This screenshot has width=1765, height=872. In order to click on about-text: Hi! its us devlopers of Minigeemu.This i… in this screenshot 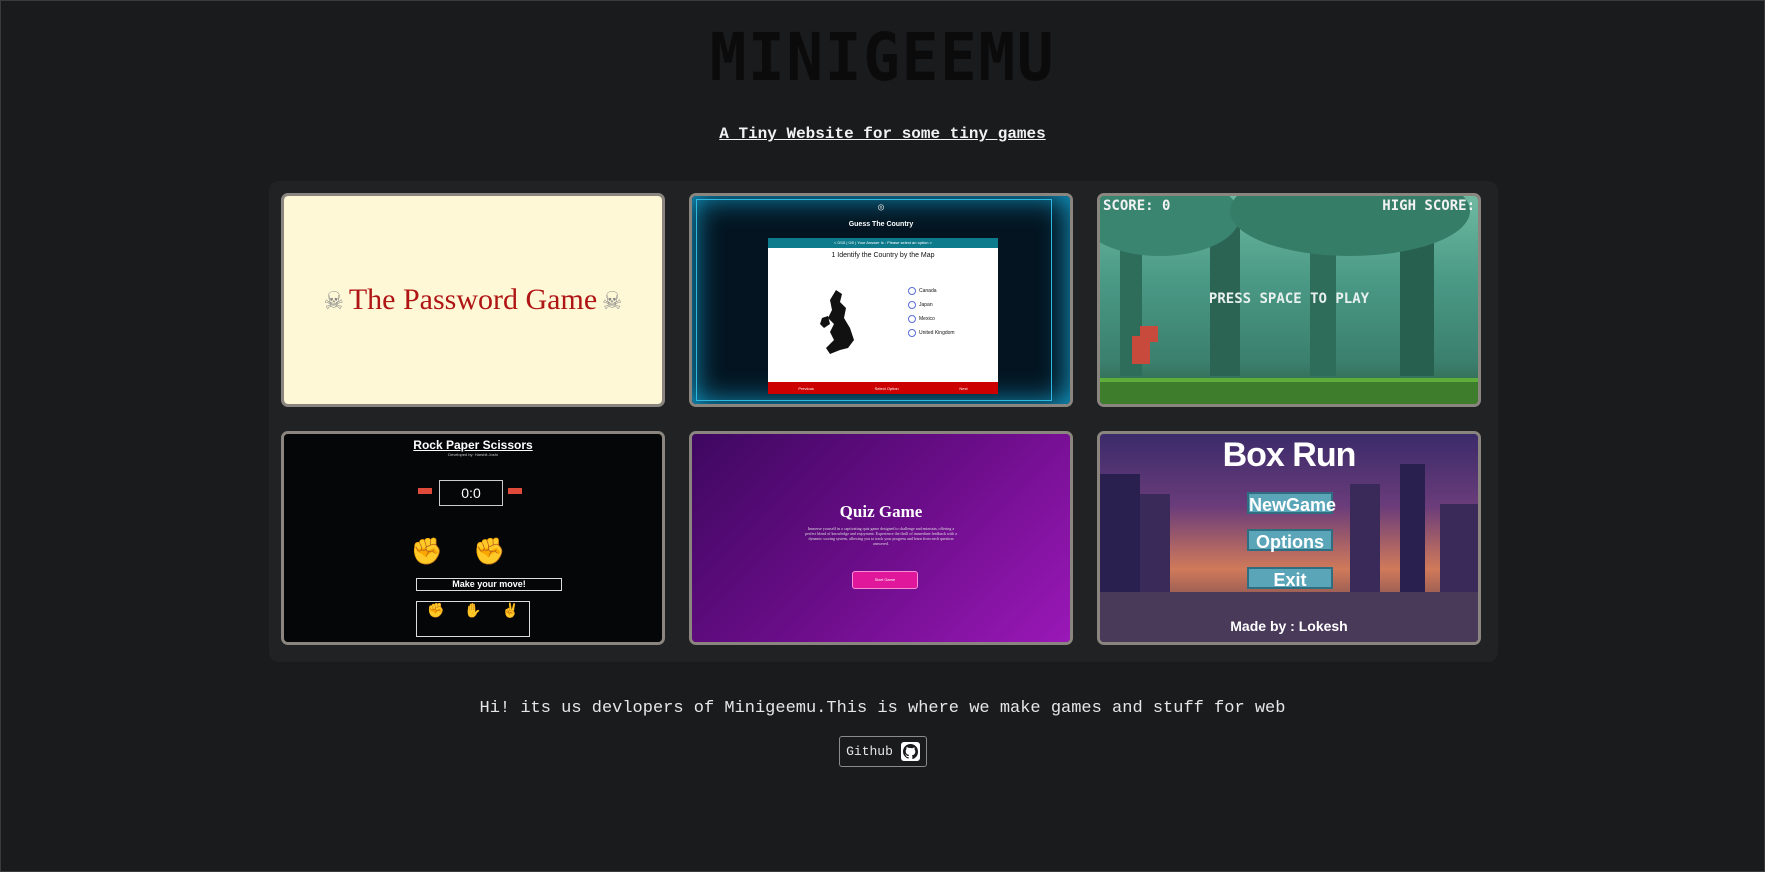, I will do `click(882, 708)`.